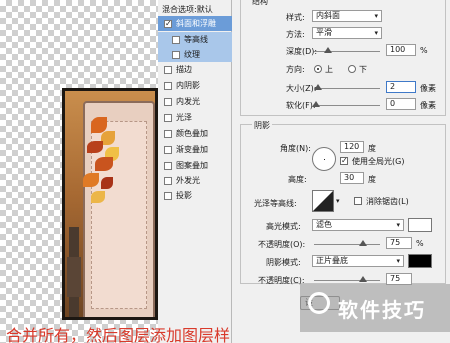  Describe the element at coordinates (420, 225) in the screenshot. I see `highlight-color-swatch` at that location.